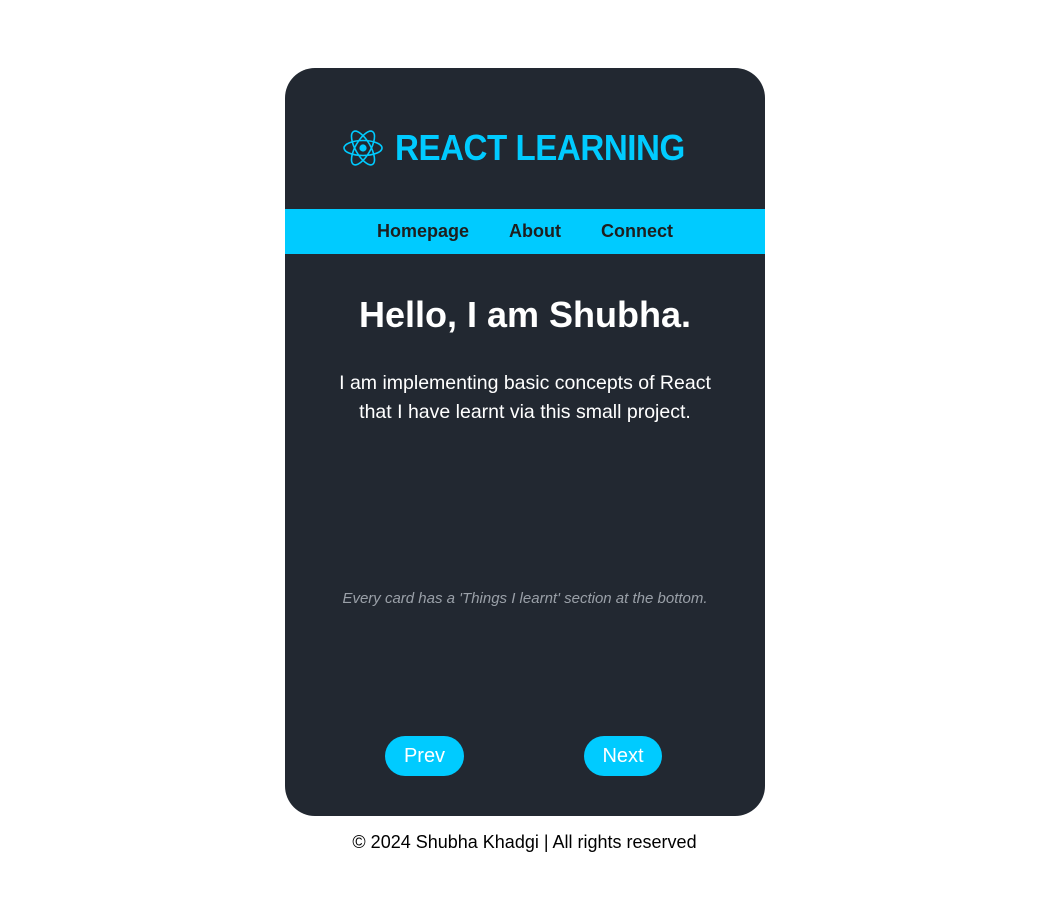 The image size is (1049, 905). I want to click on prev-button: Prev, so click(424, 756).